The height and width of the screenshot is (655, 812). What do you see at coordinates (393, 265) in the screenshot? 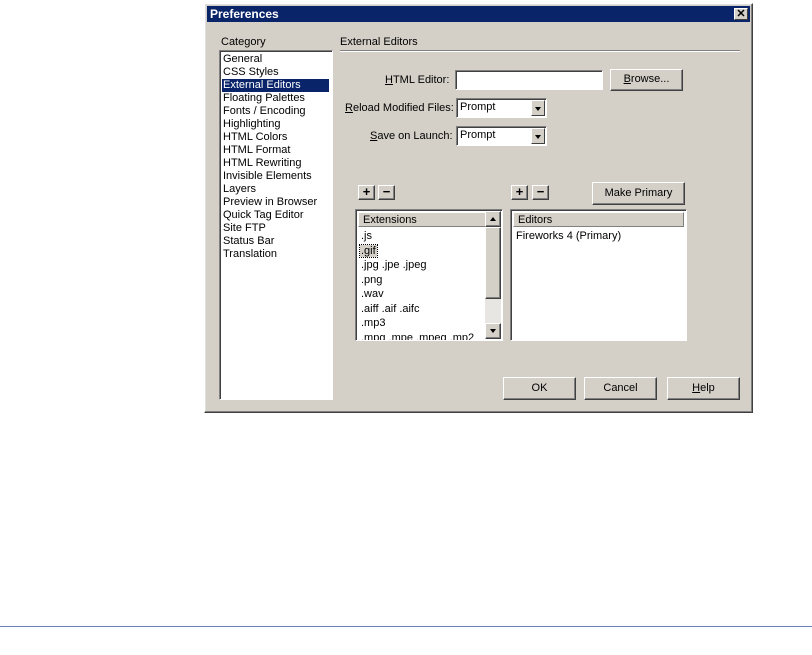
I see `extension-row: .jpg .jpe .jpeg` at bounding box center [393, 265].